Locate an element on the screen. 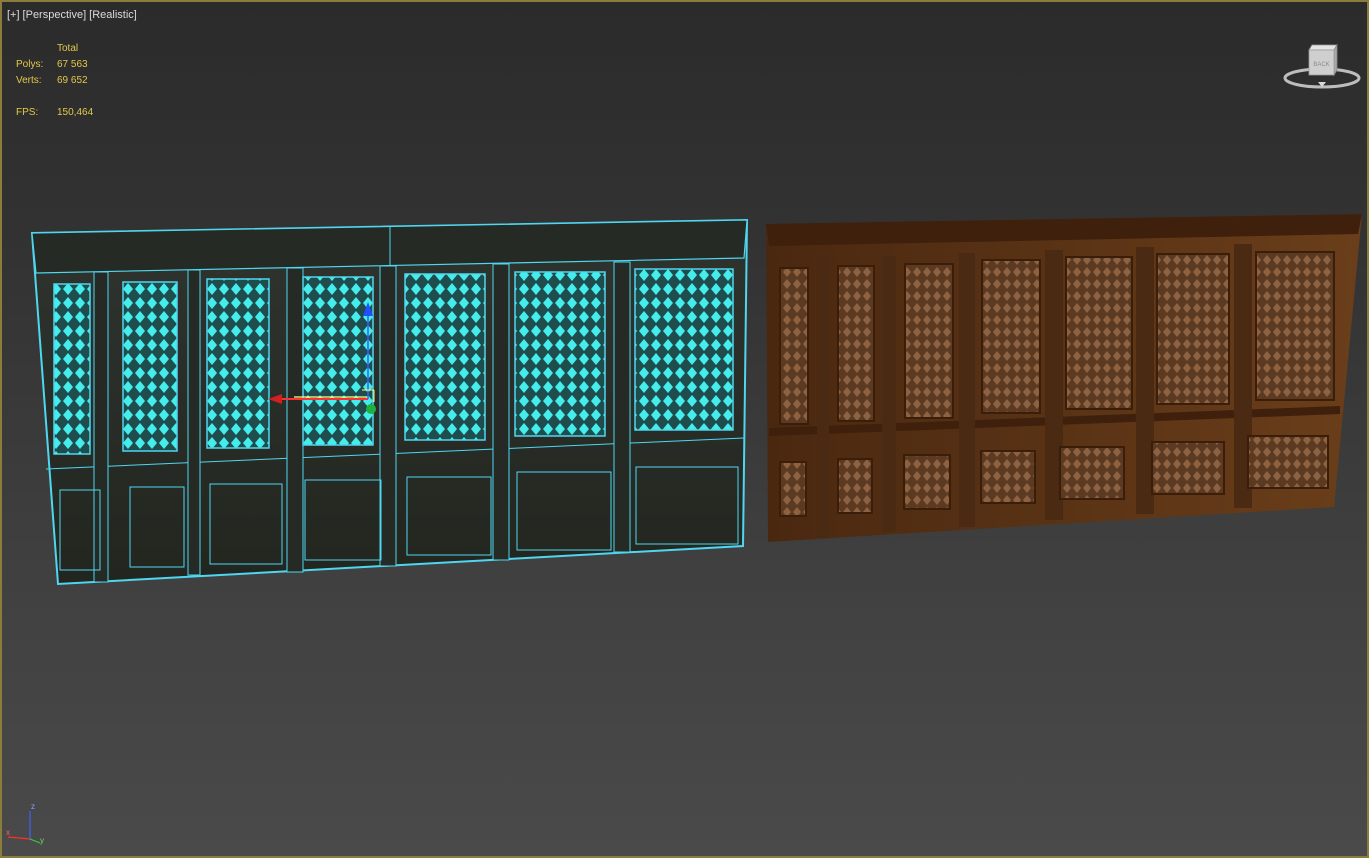  axis-x-label: x is located at coordinates (8, 832).